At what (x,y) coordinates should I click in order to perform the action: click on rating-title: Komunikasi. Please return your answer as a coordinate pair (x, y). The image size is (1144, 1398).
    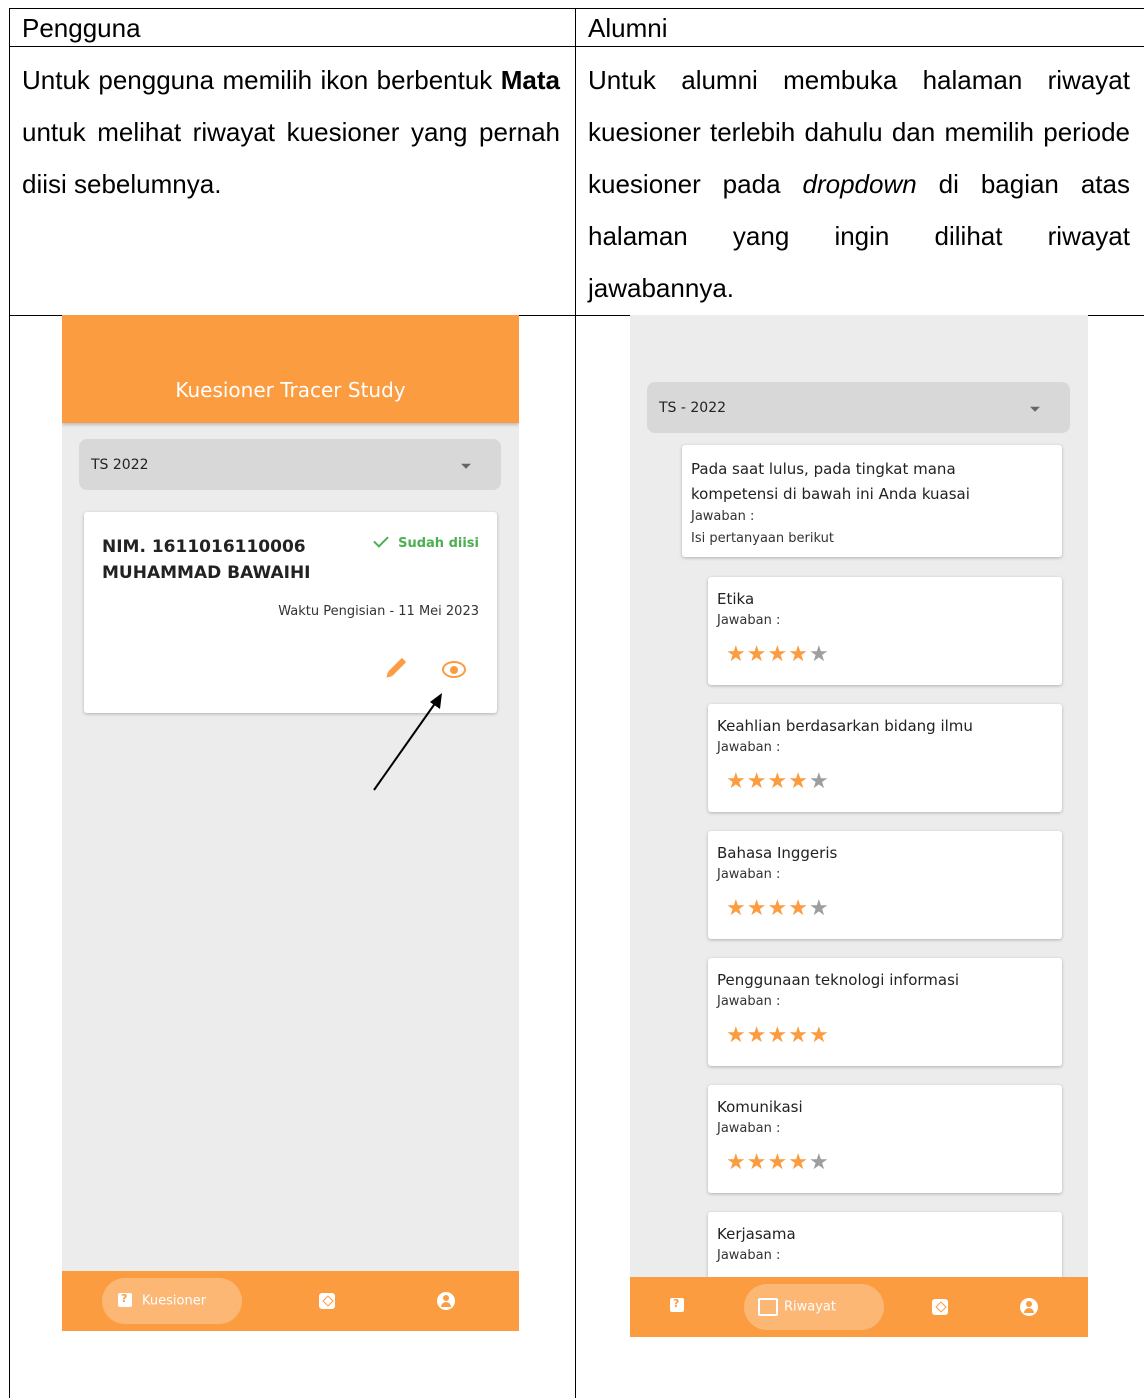
    Looking at the image, I should click on (760, 1107).